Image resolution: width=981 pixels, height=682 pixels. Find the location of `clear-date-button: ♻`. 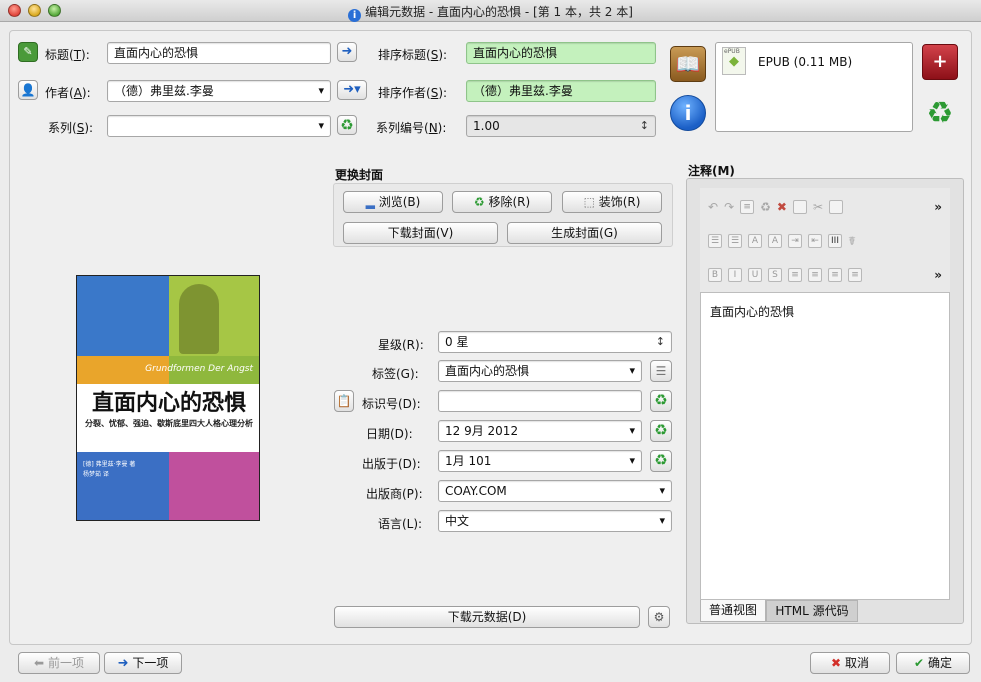

clear-date-button: ♻ is located at coordinates (661, 431).